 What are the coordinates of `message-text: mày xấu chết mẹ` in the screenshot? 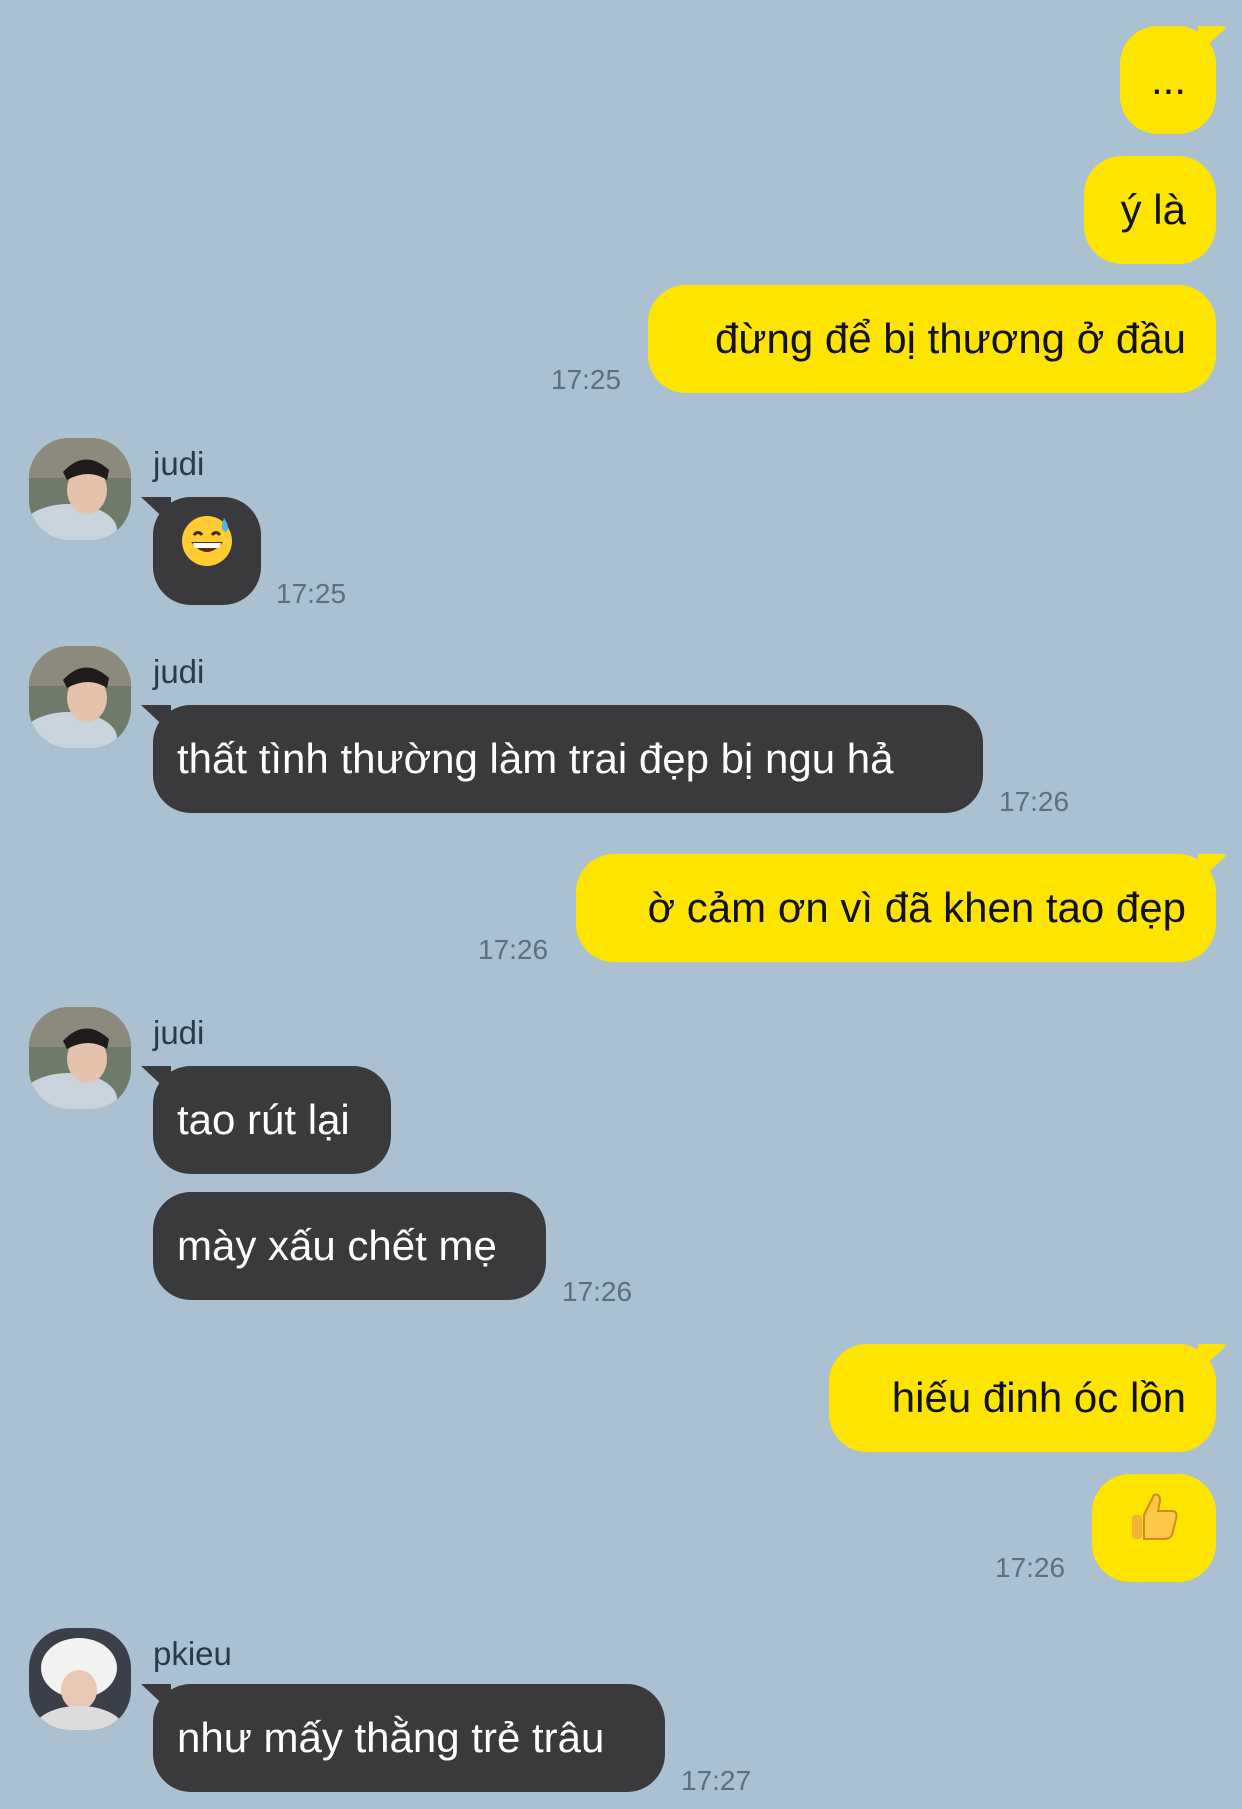 It's located at (337, 1245).